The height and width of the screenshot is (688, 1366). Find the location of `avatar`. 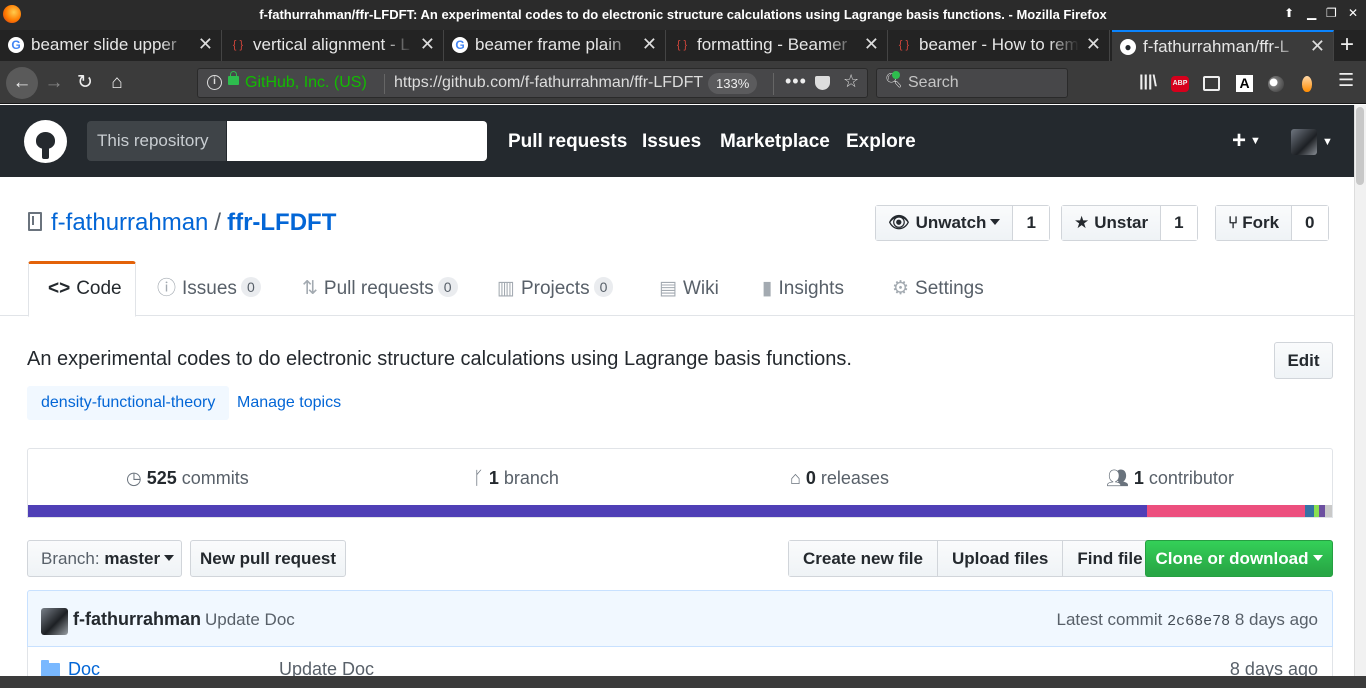

avatar is located at coordinates (54, 621).